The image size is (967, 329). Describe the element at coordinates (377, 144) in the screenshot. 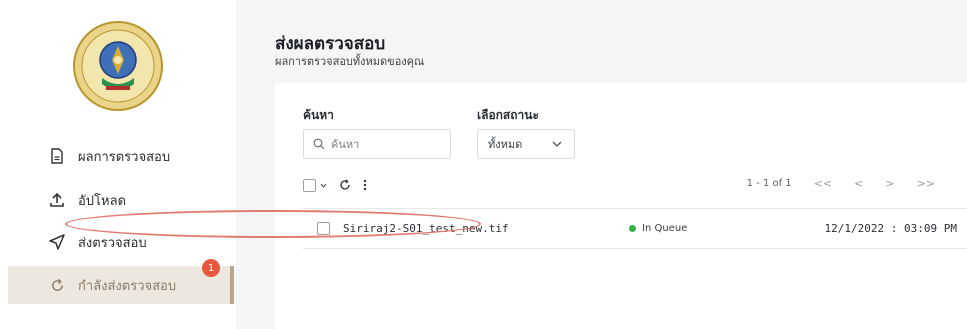

I see `search-input: ค้นหา` at that location.